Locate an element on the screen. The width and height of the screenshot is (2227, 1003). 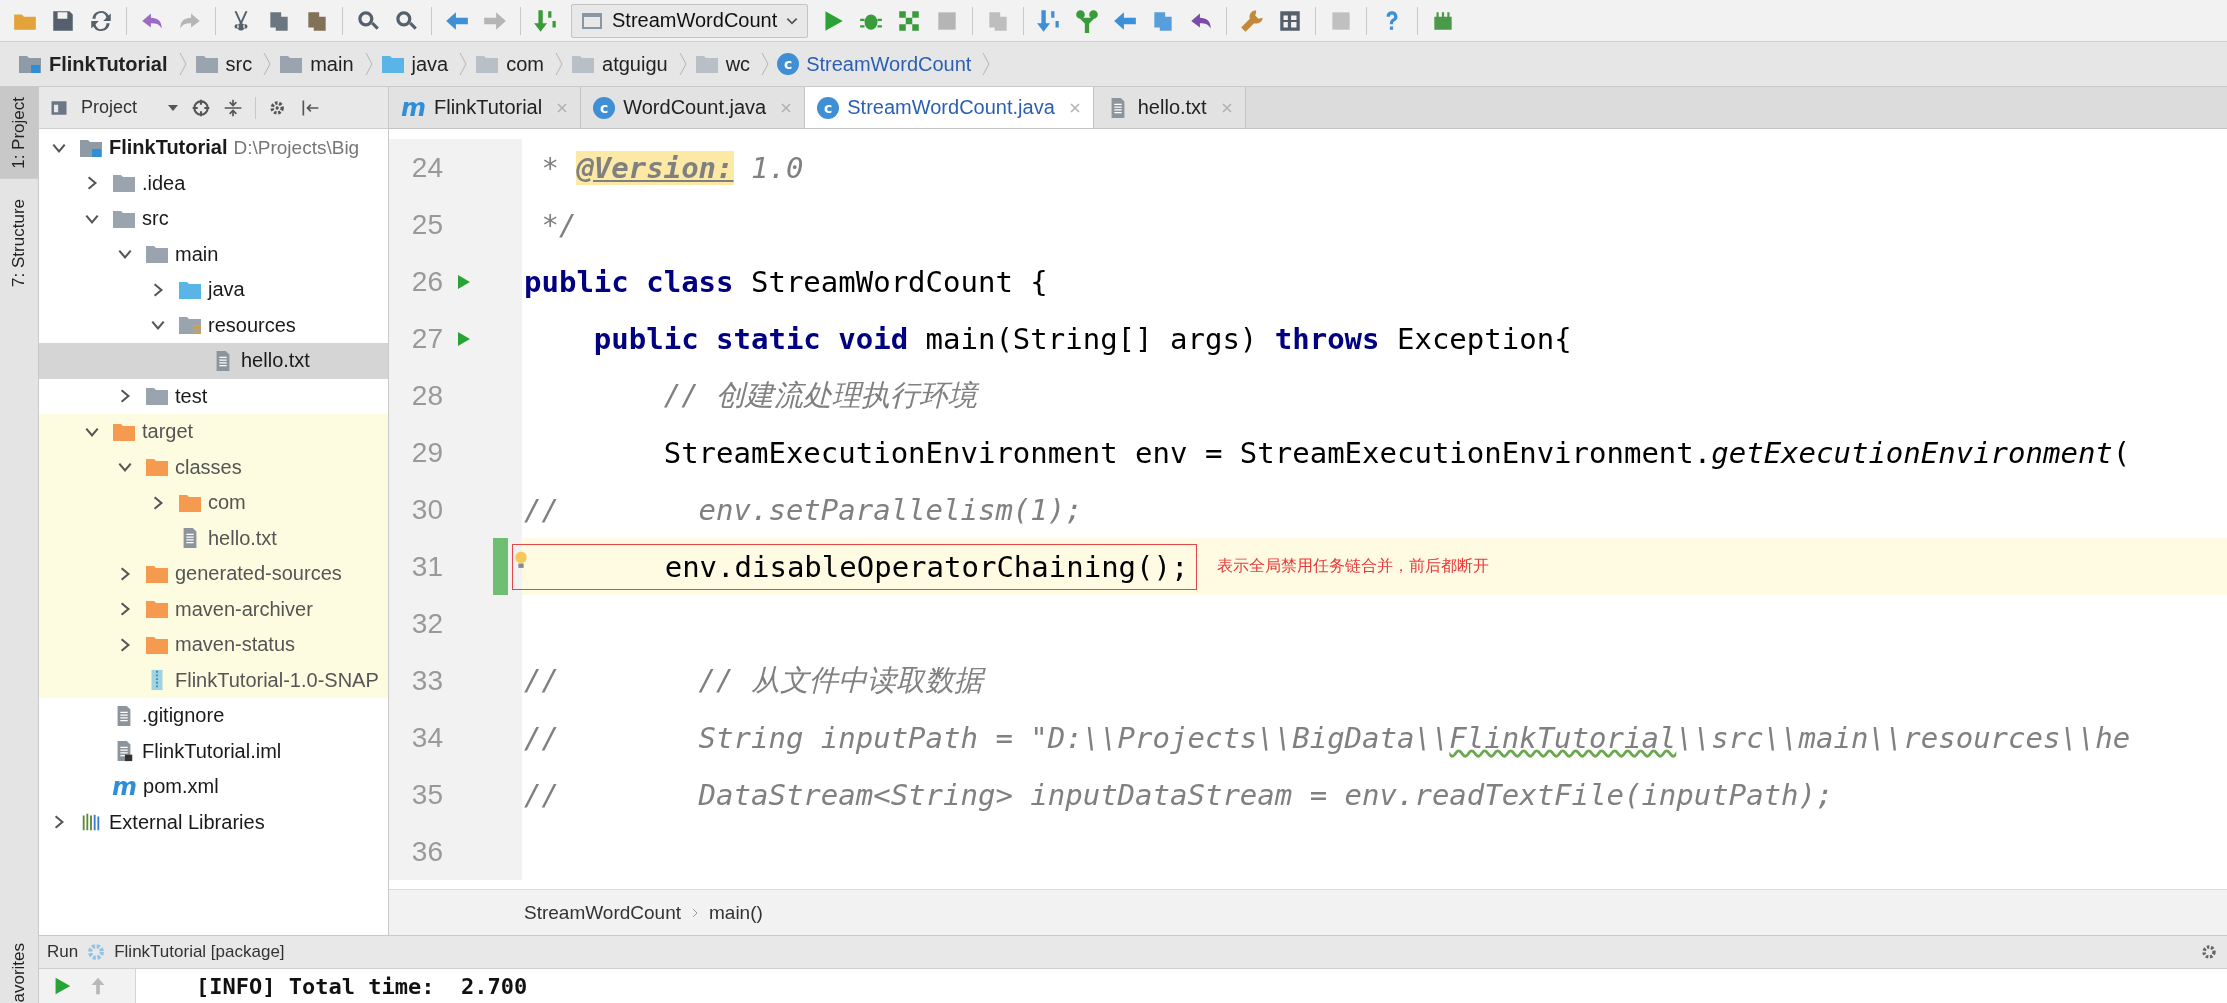
panel-title: Run is located at coordinates (63, 952).